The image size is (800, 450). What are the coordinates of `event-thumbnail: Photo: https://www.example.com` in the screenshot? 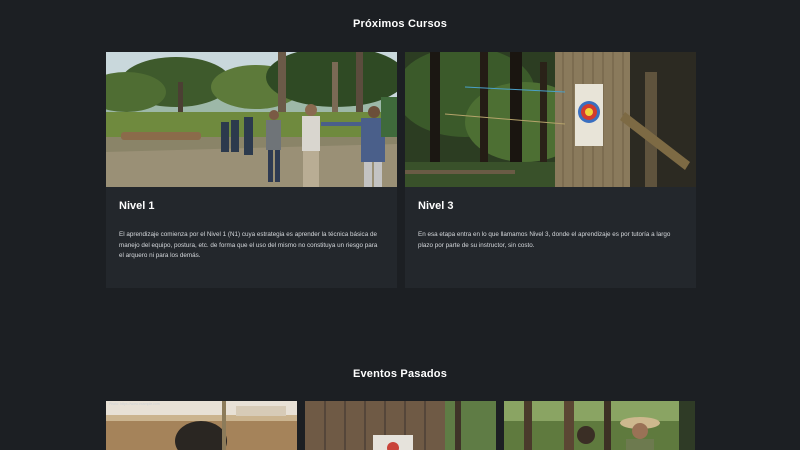 It's located at (201, 425).